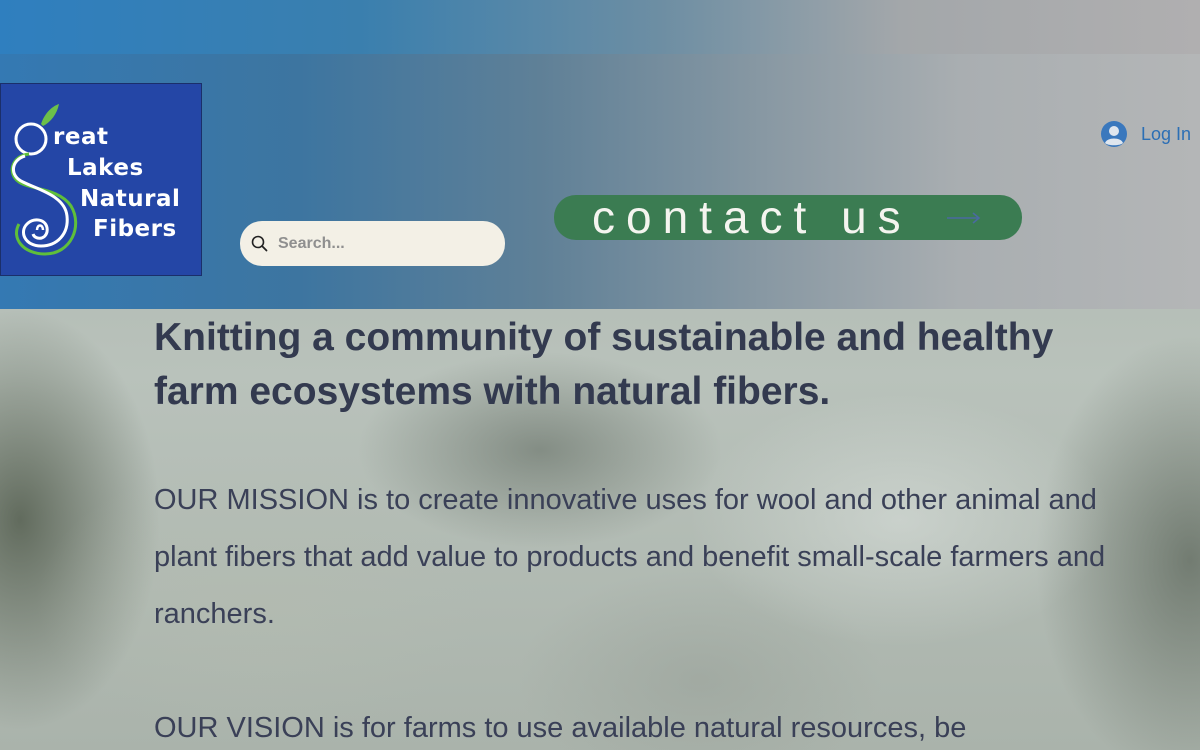 The height and width of the screenshot is (750, 1200). Describe the element at coordinates (105, 168) in the screenshot. I see `logo-text-line-2: Lakes` at that location.